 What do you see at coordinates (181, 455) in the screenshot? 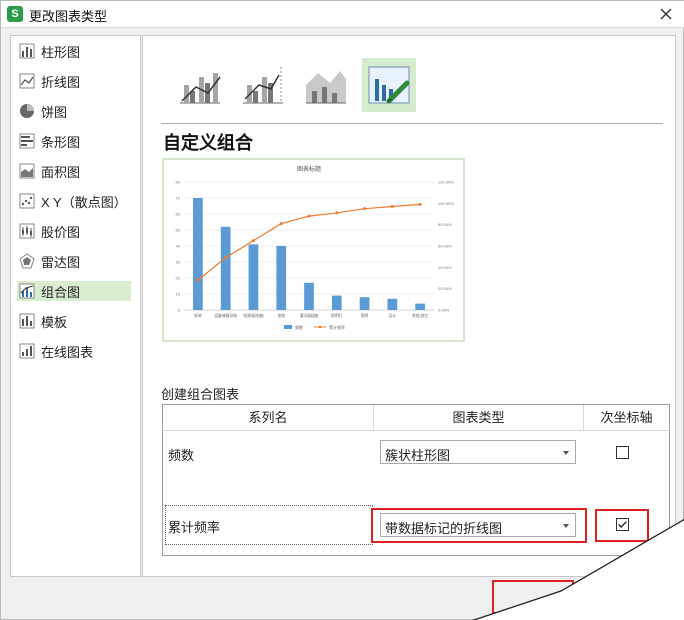
I see `row-series-name: 频数` at bounding box center [181, 455].